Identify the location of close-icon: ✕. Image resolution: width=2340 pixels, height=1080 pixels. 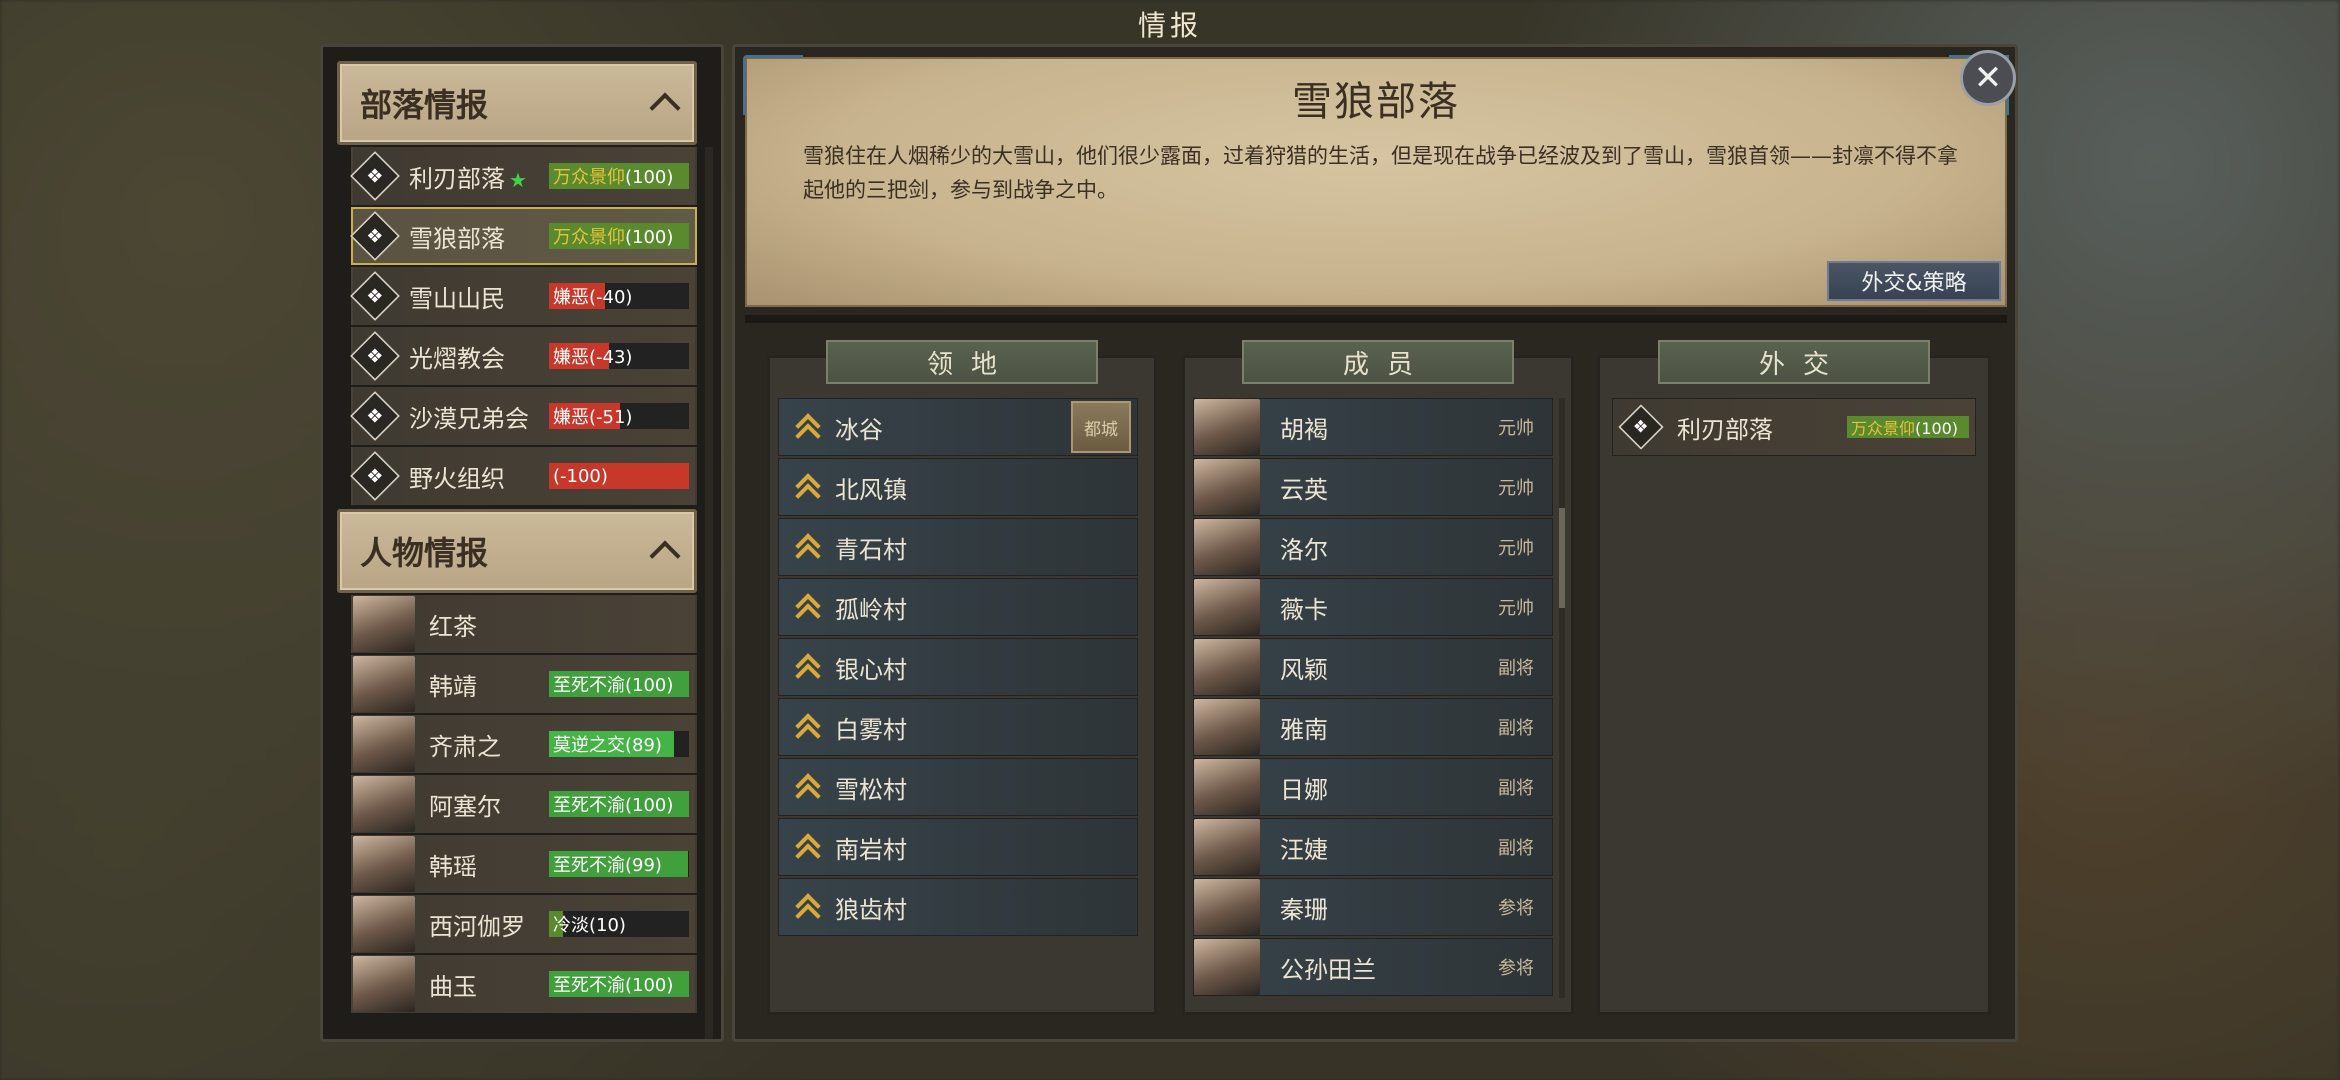
(1988, 78).